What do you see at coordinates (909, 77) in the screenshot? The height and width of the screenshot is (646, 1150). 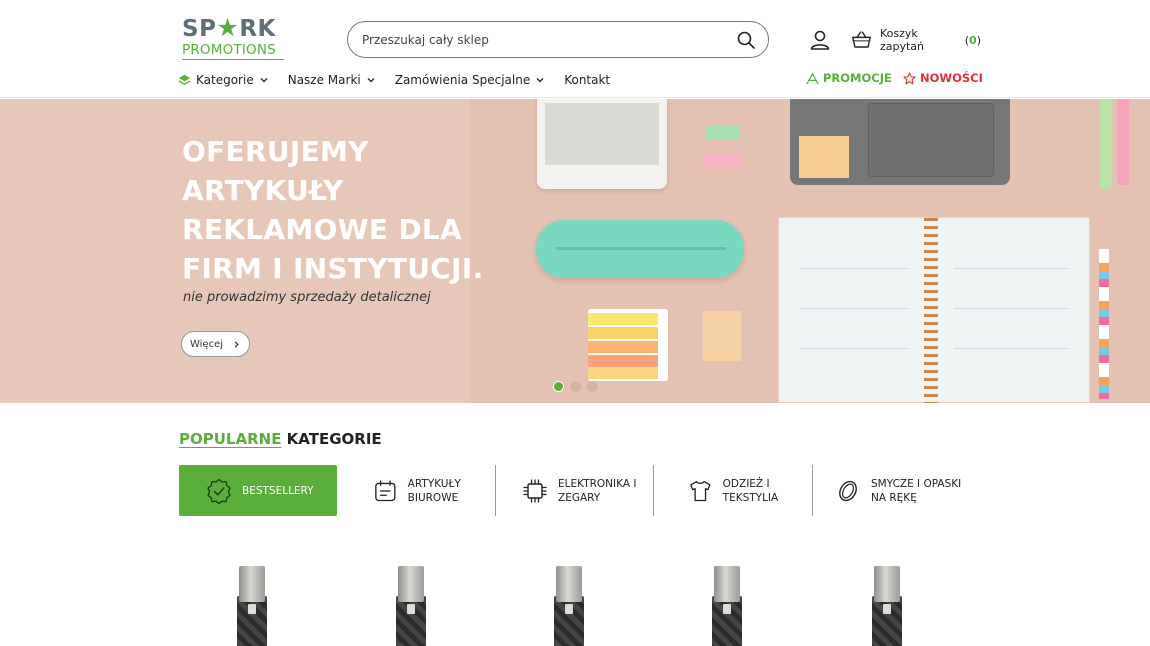 I see `star-icon` at bounding box center [909, 77].